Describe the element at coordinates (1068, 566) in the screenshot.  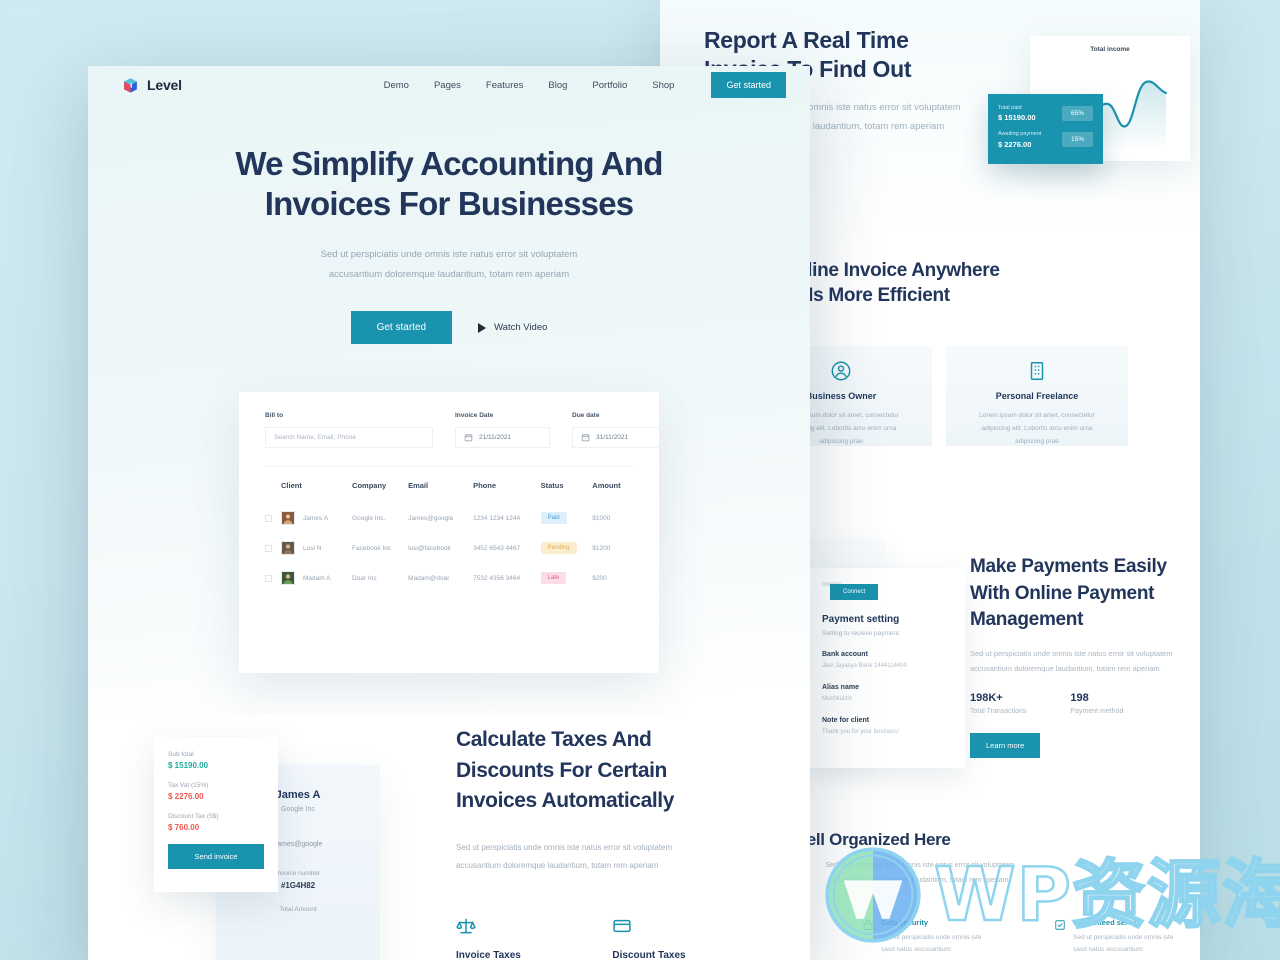
I see `payments-title-line1: Make Payments Easily` at that location.